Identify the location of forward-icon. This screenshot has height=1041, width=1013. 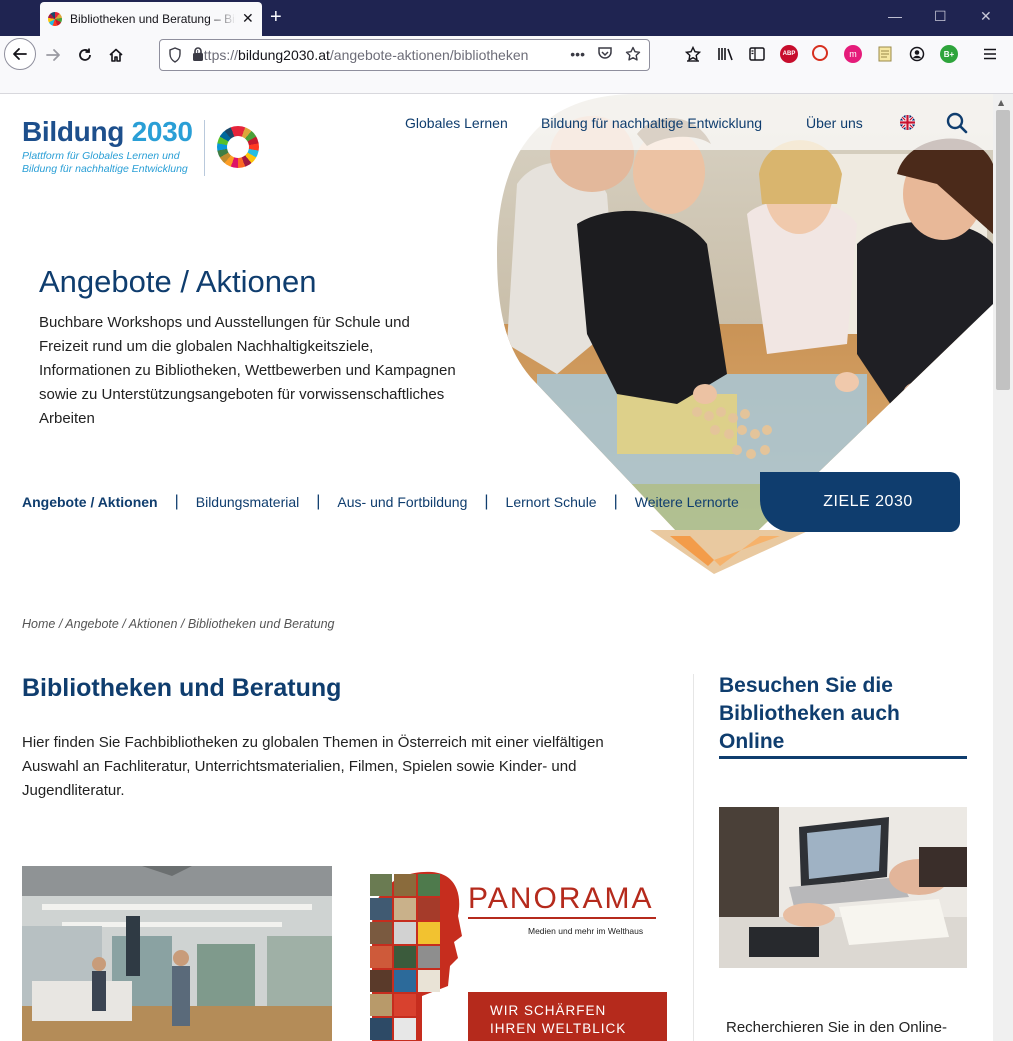
(53, 55).